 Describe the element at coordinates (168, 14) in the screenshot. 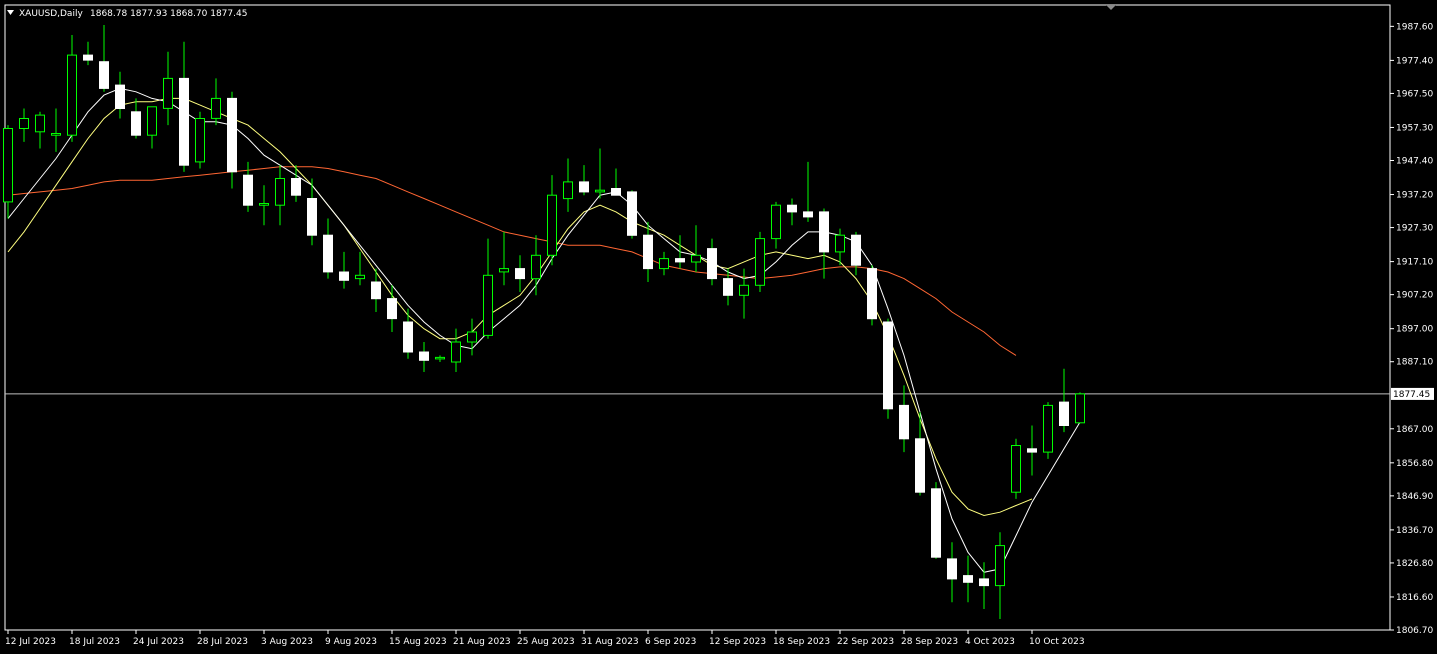

I see `chart-ohlc-values: 1868.78 1877.93 1868.70 1877.45` at that location.